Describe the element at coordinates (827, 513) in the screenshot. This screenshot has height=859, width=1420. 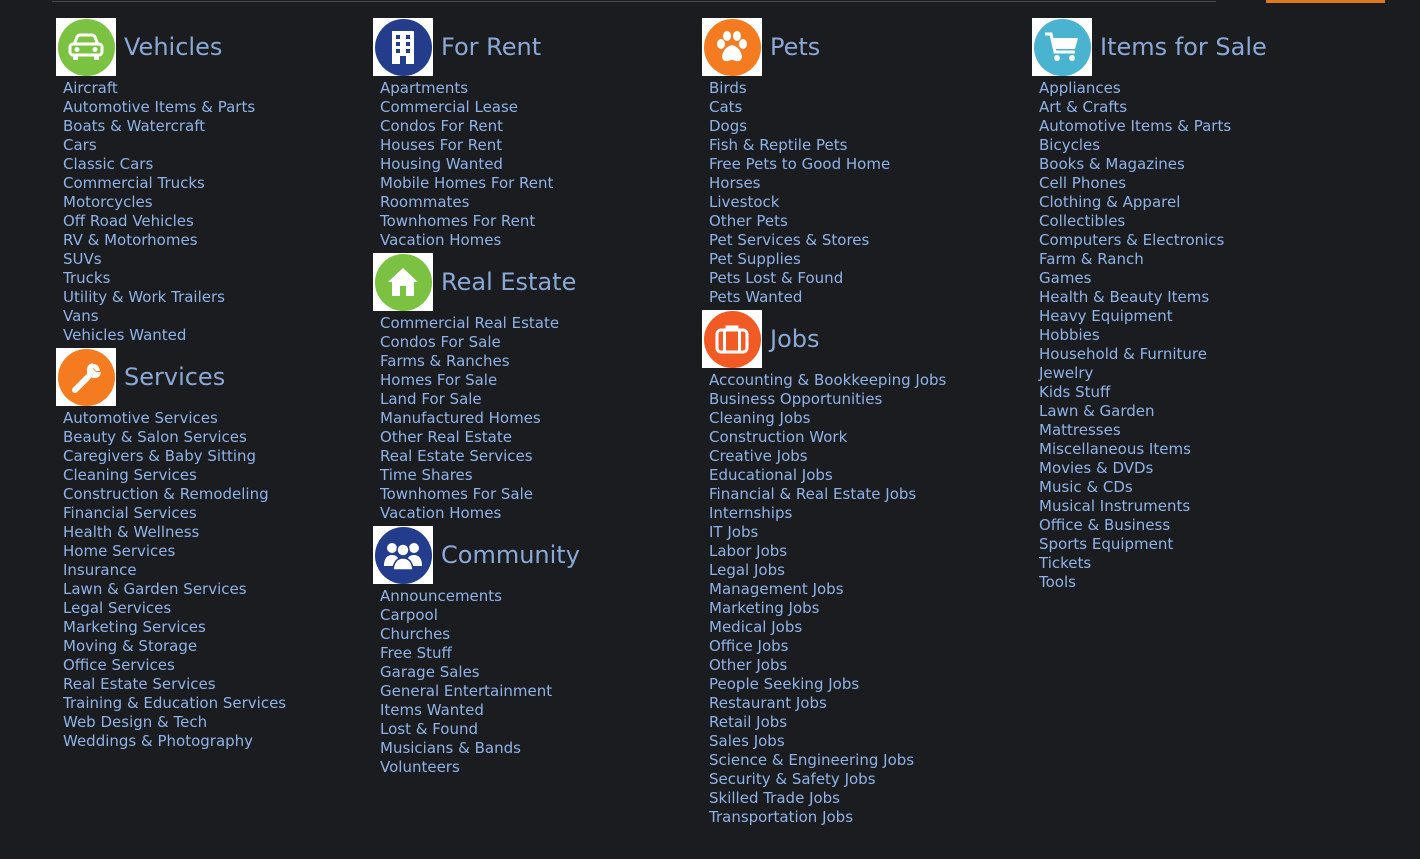
I see `link-internships: Internships` at that location.